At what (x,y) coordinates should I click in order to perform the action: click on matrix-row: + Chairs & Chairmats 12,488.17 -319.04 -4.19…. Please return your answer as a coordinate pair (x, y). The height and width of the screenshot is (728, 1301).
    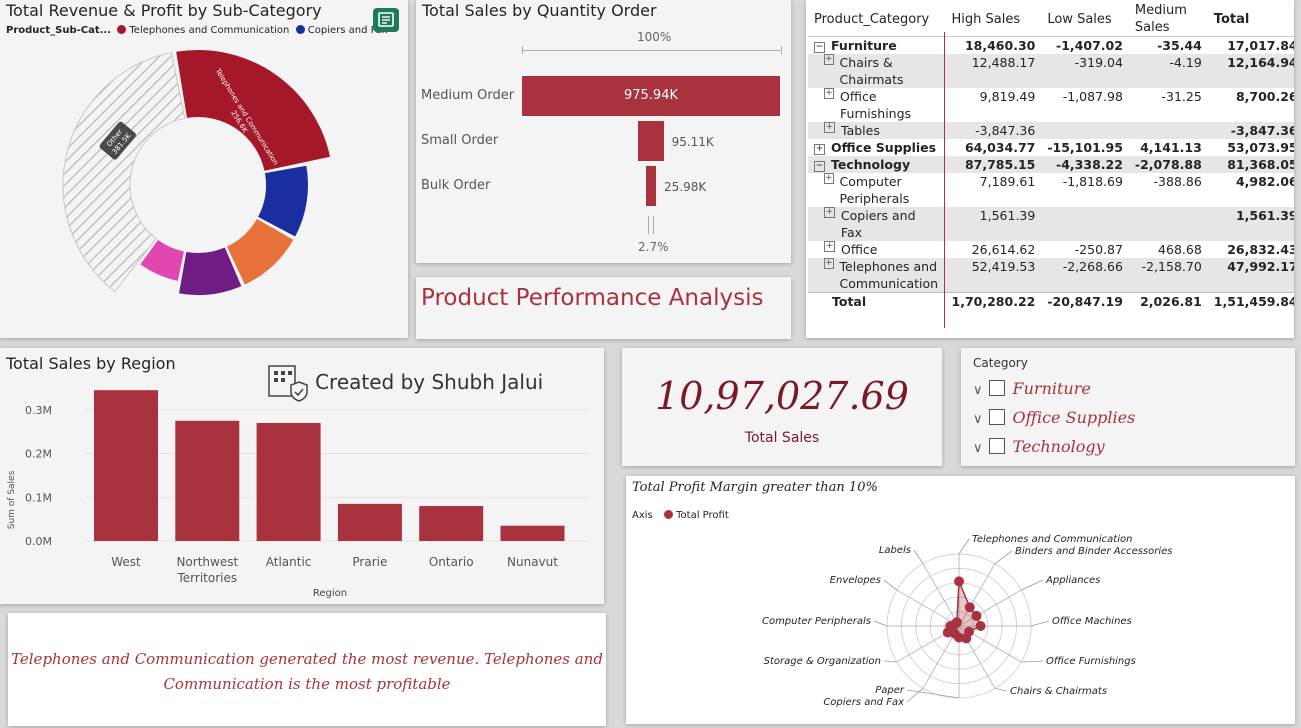
    Looking at the image, I should click on (1051, 71).